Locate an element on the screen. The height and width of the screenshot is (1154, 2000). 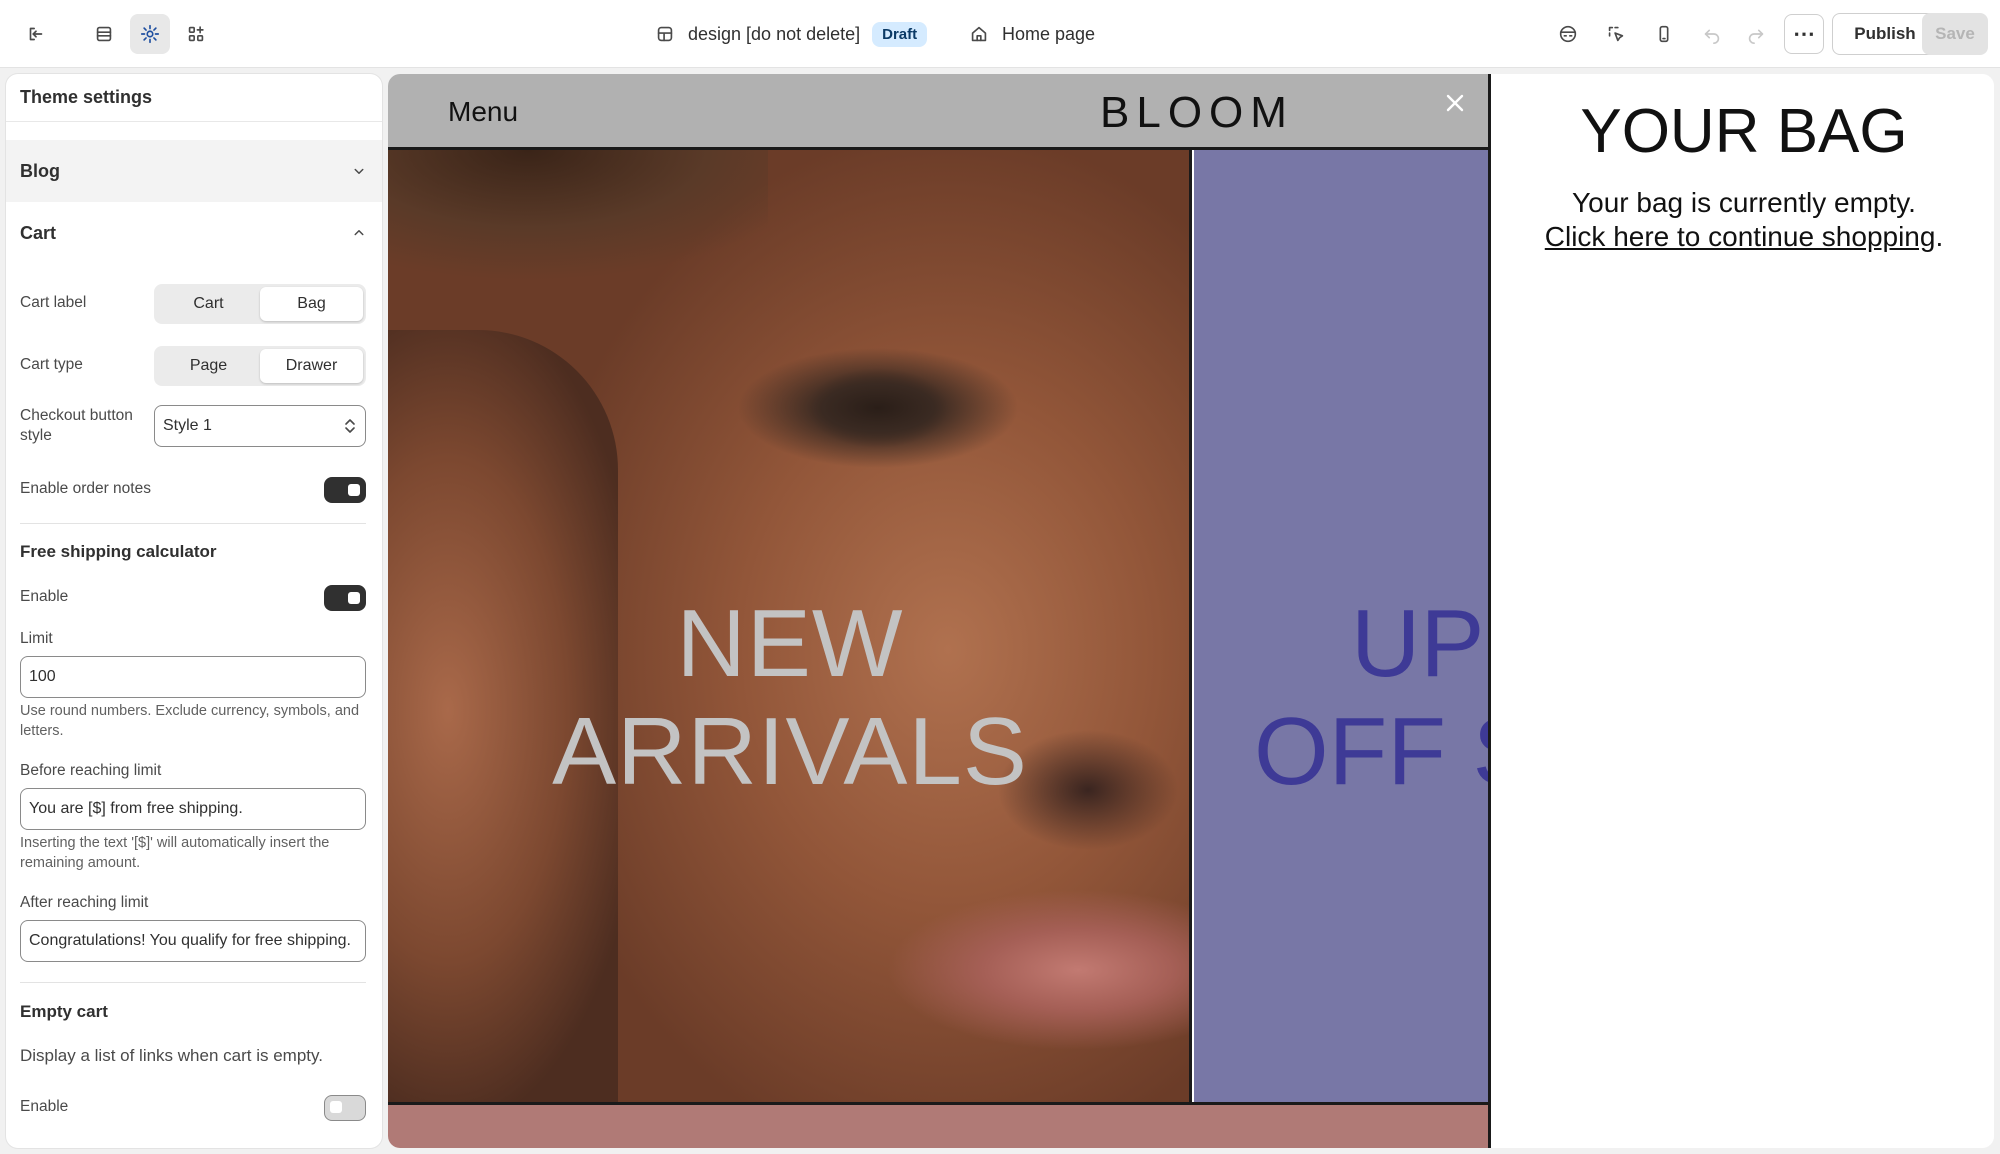
inspector-icon is located at coordinates (1616, 34).